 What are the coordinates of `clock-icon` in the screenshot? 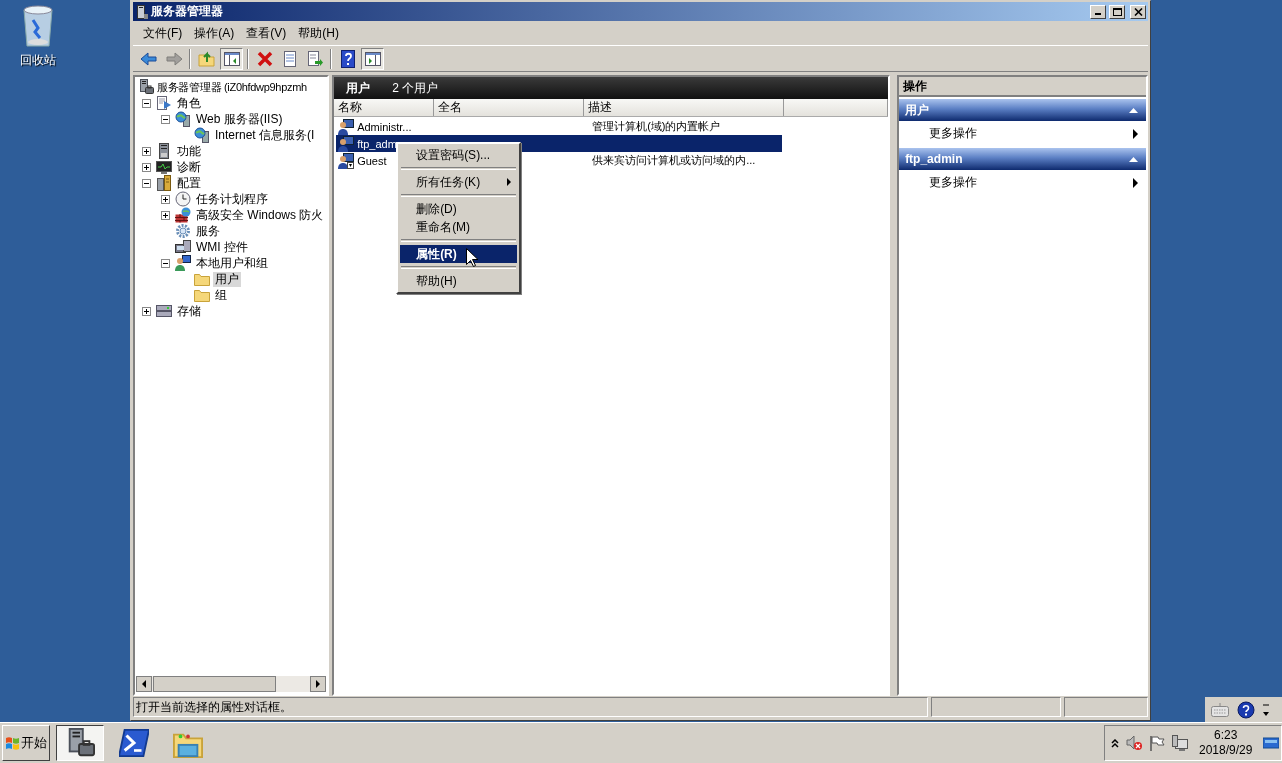 It's located at (183, 199).